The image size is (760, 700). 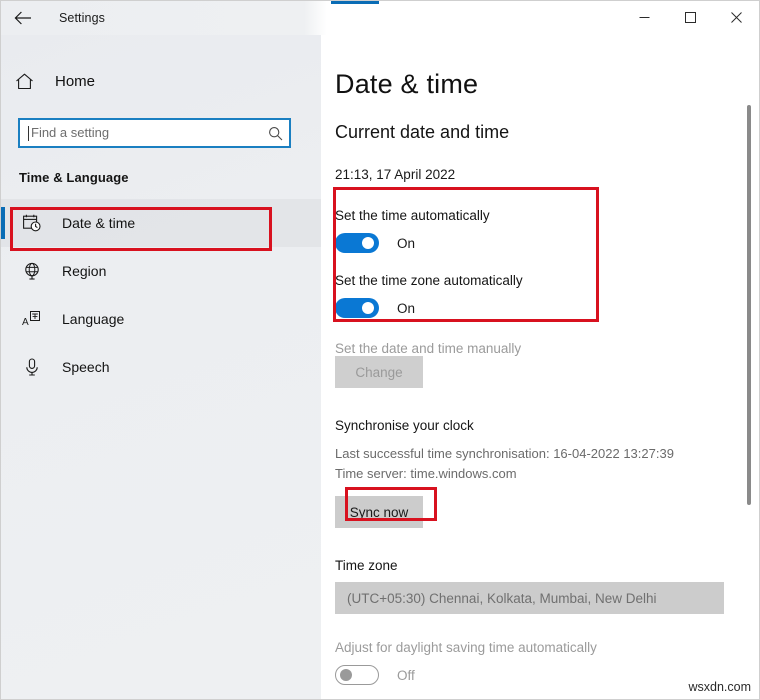 What do you see at coordinates (426, 473) in the screenshot?
I see `time-server-text: Time server: time.windows.com` at bounding box center [426, 473].